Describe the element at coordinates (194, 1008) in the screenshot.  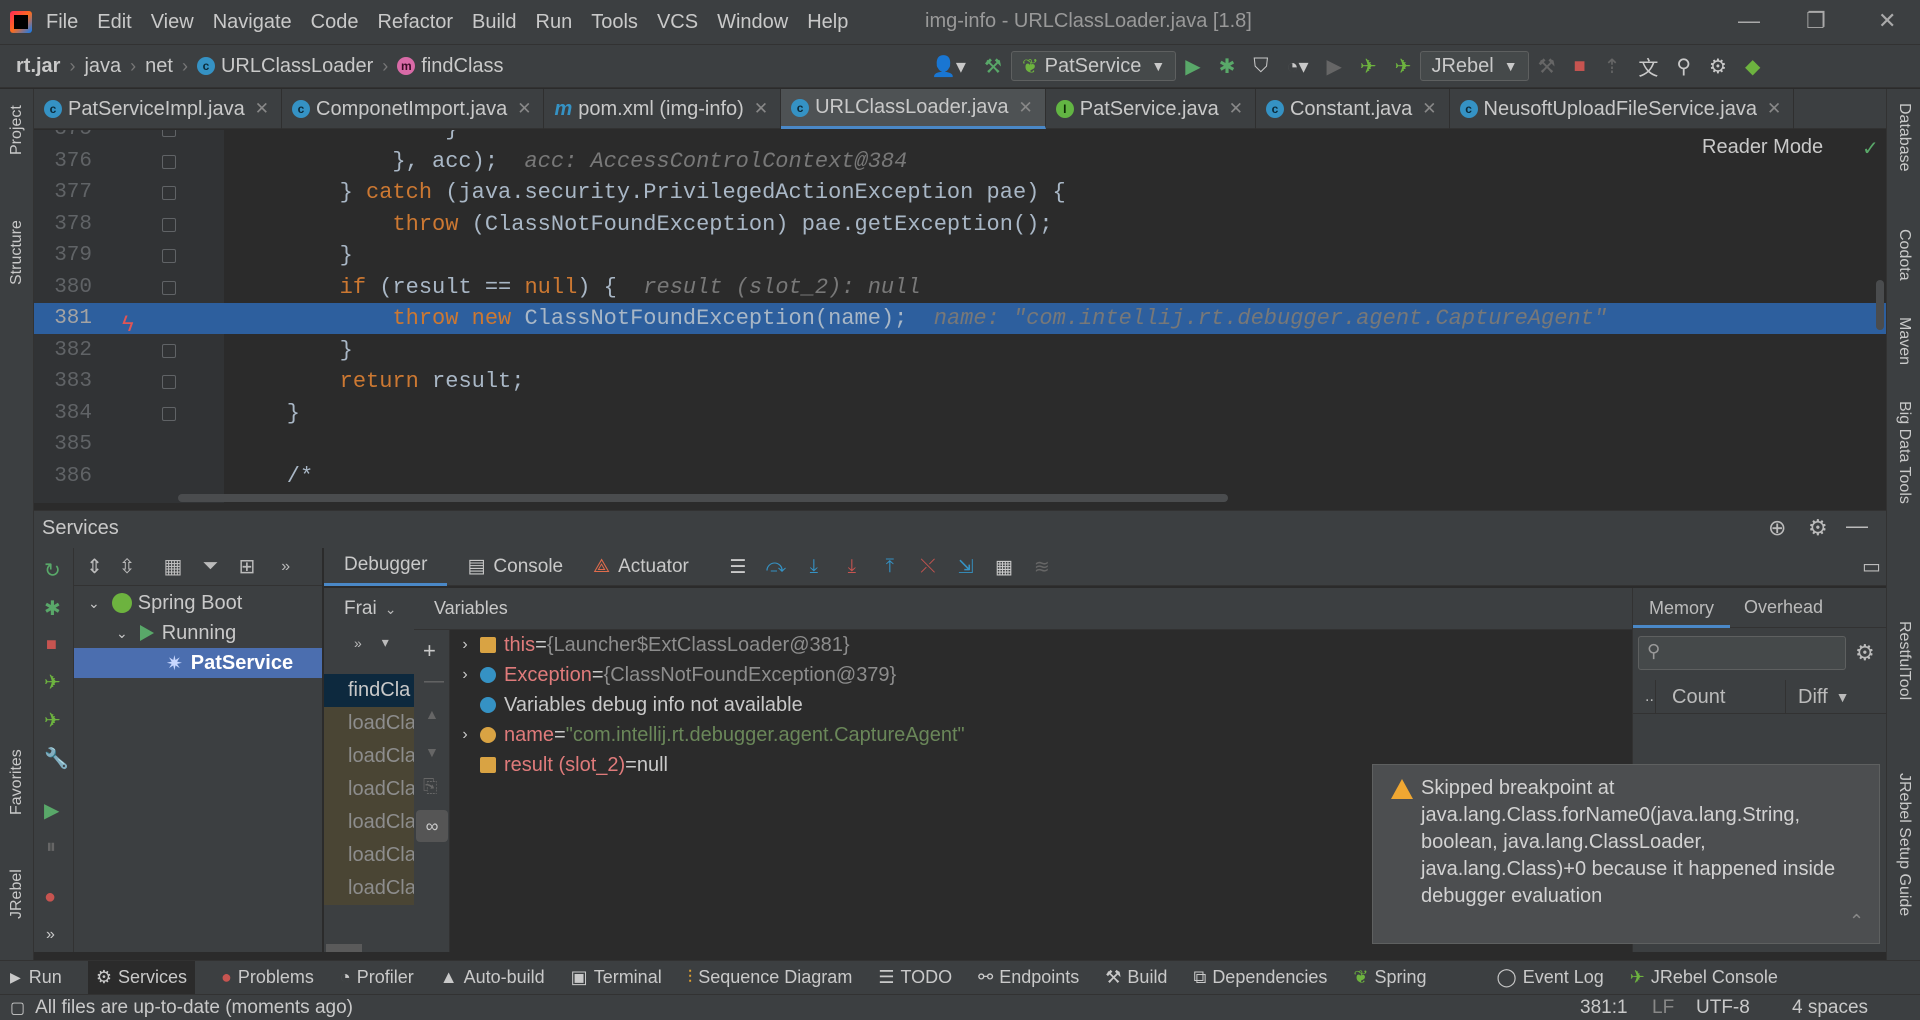
I see `status-message: All files are up-to-date (moments ago)` at that location.